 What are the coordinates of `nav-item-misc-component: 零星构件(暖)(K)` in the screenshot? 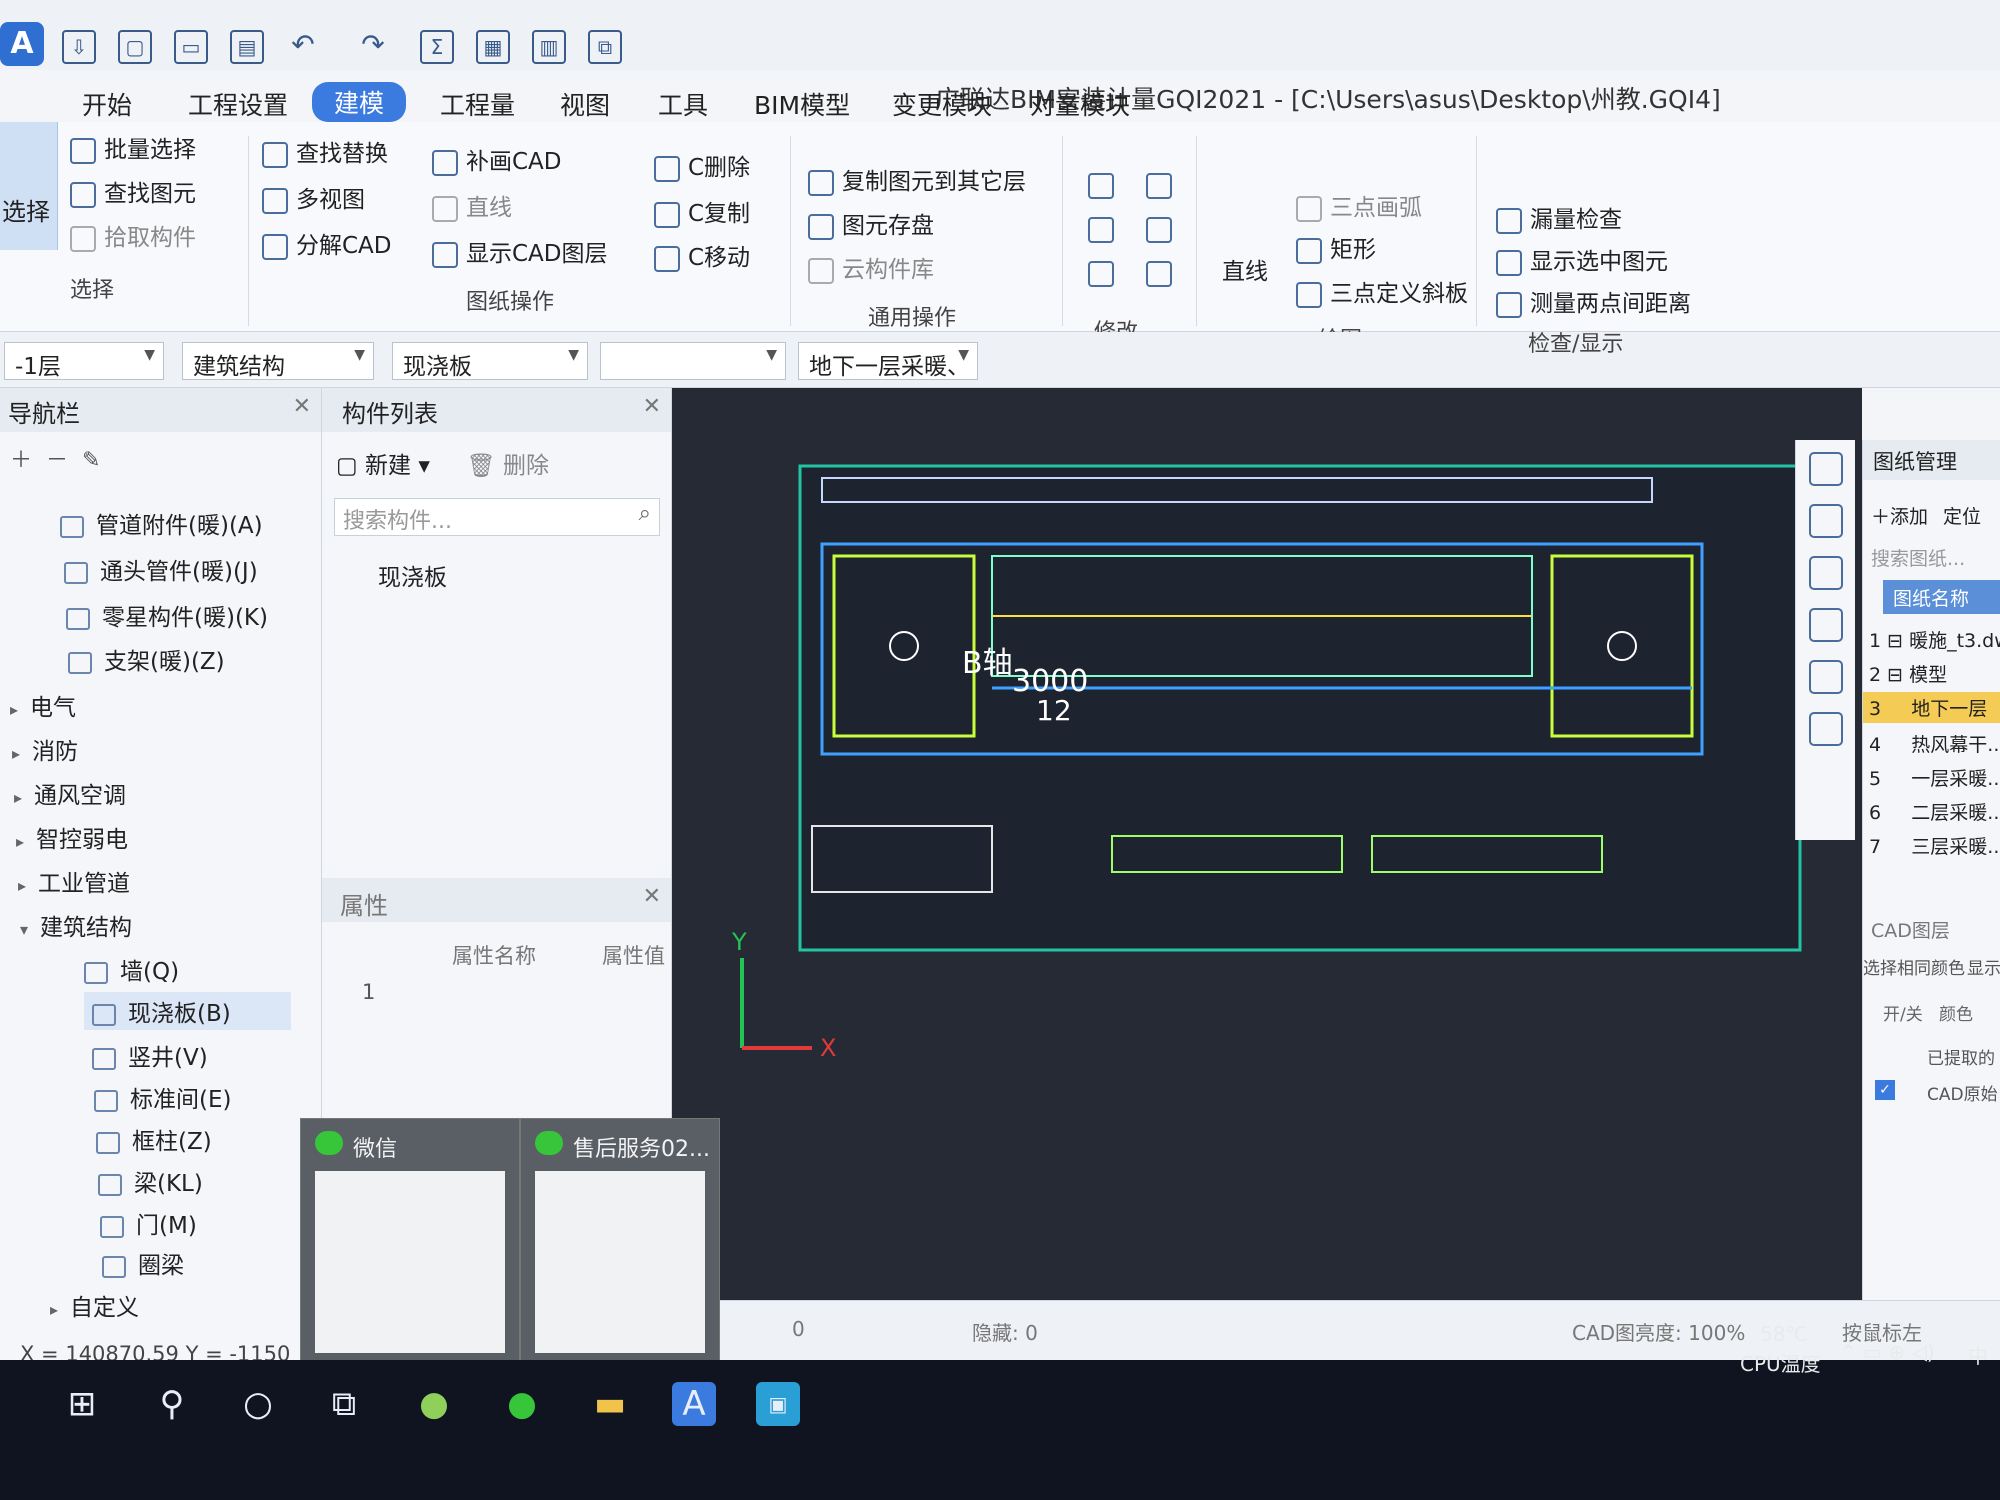 It's located at (167, 615).